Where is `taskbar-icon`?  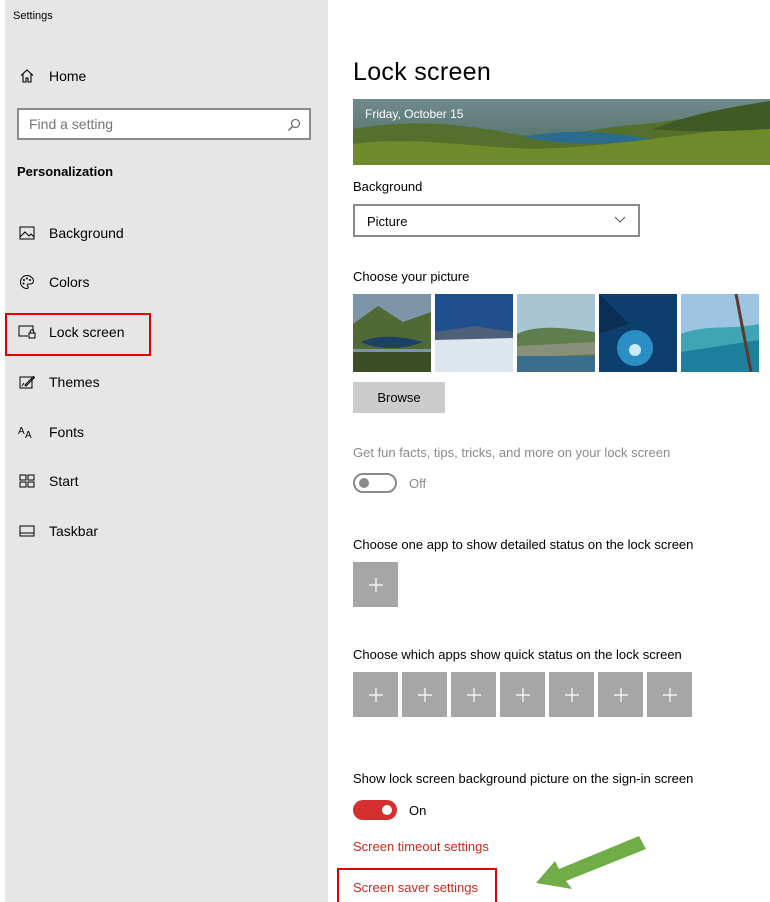
taskbar-icon is located at coordinates (27, 531).